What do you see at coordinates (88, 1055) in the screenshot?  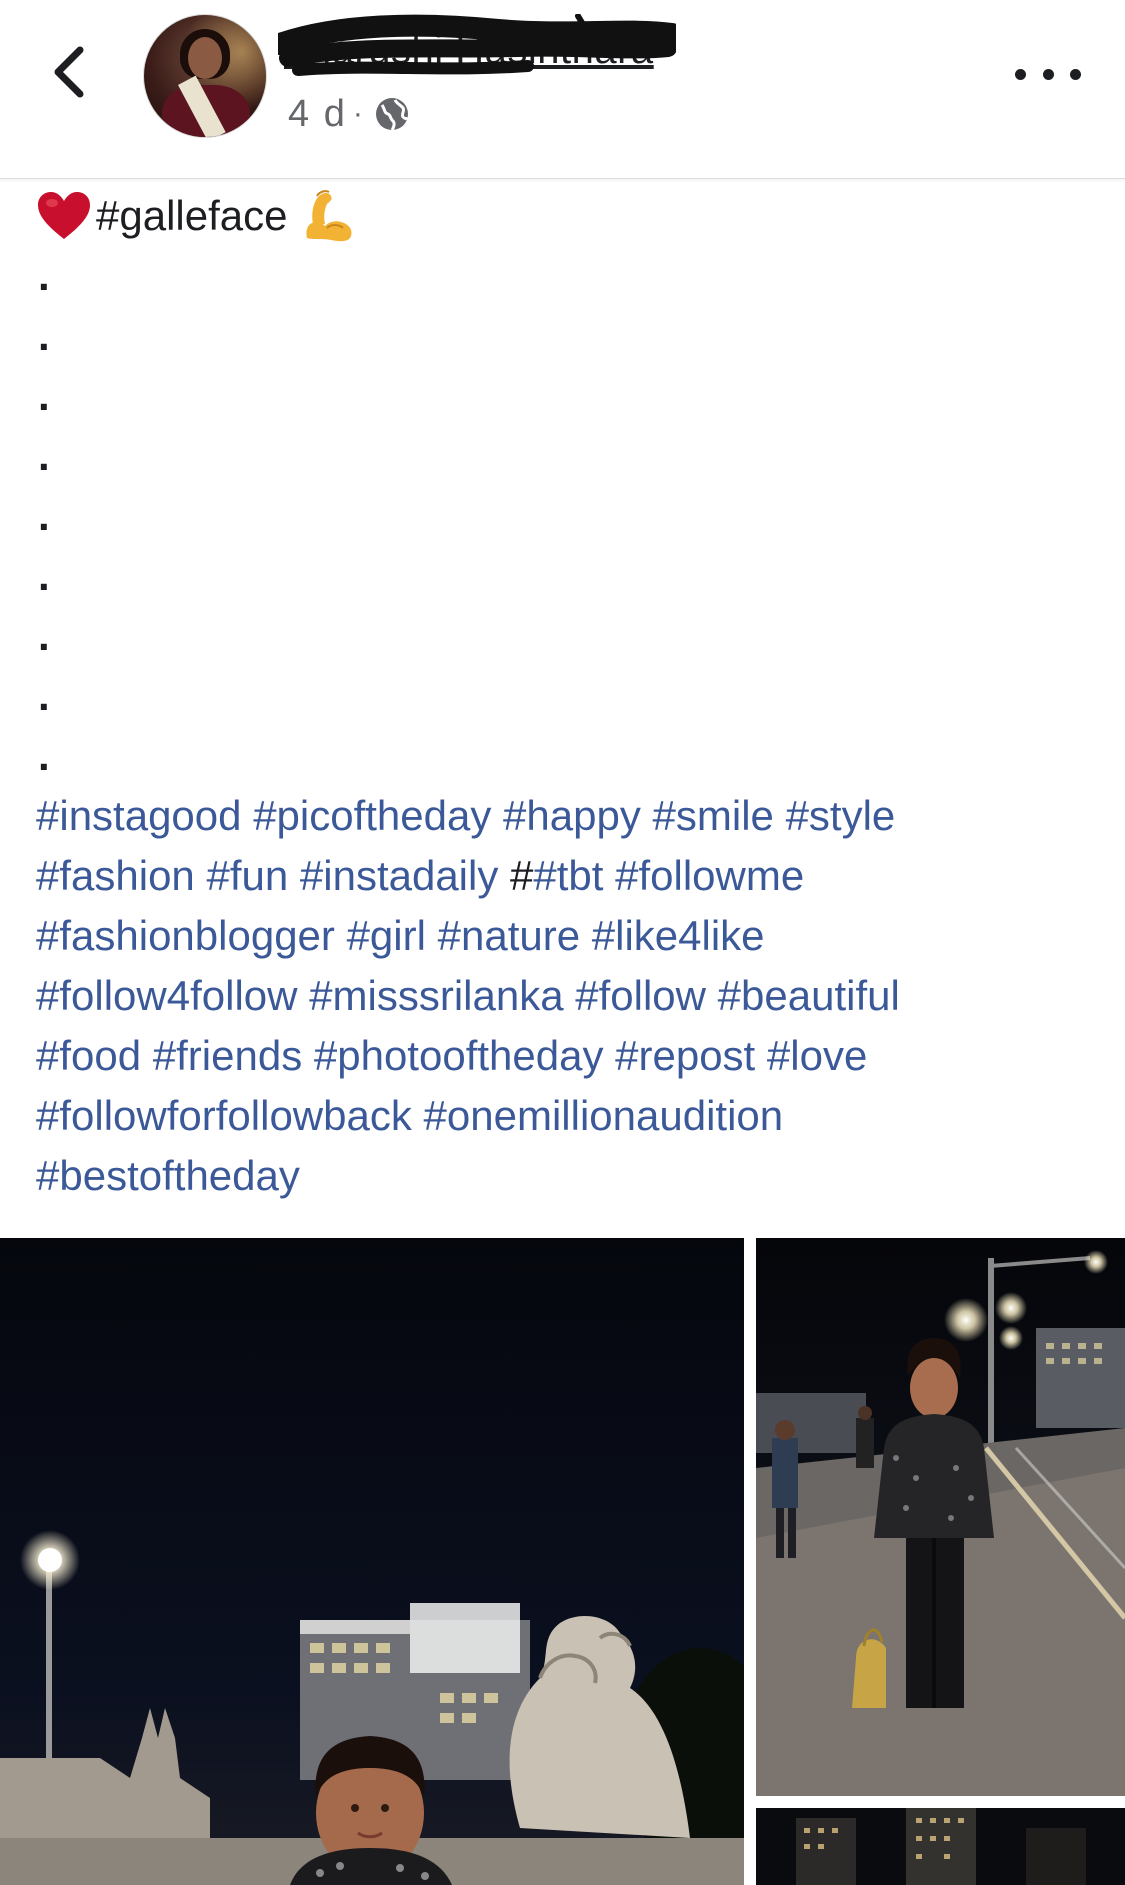 I see `hashtag: #food` at bounding box center [88, 1055].